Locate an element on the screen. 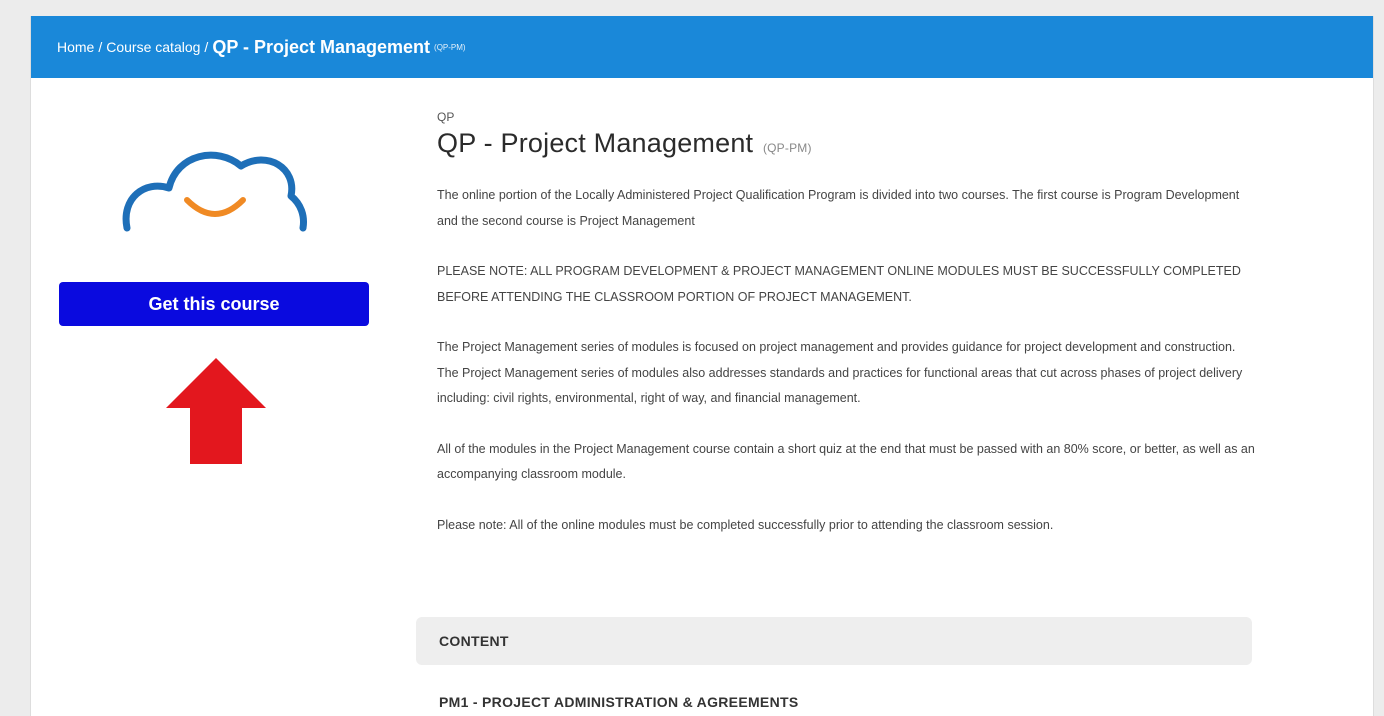 Image resolution: width=1384 pixels, height=716 pixels. get-this-course-button: Get this course is located at coordinates (214, 304).